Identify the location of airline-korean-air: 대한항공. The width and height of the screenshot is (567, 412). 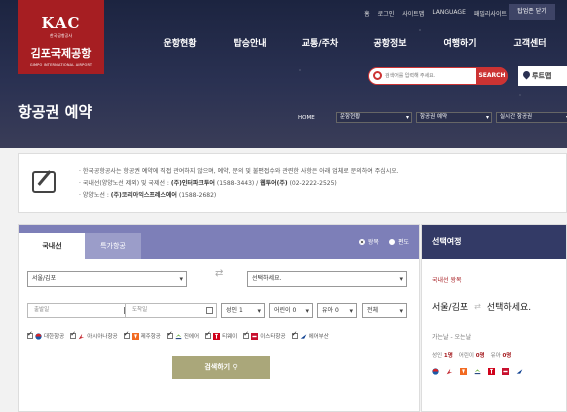
(46, 335).